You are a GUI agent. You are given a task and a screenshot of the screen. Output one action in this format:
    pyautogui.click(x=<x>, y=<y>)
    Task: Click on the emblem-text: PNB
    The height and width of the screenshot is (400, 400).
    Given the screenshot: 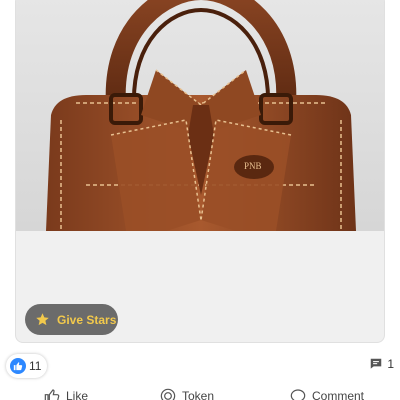 What is the action you would take?
    pyautogui.click(x=253, y=166)
    